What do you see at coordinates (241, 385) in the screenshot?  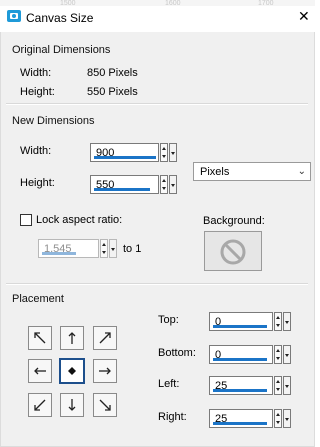 I see `left-input: 25` at bounding box center [241, 385].